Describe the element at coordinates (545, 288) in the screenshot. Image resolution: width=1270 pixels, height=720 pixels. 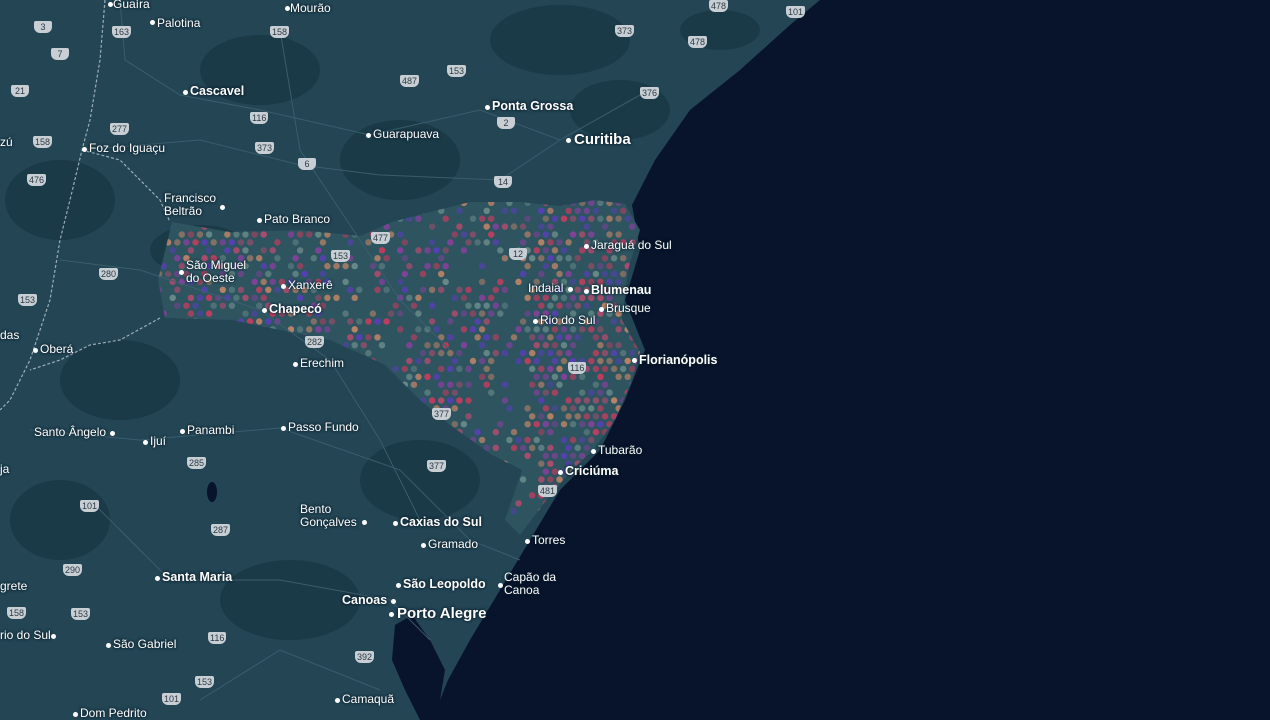
I see `city-label-indaial: Indaial` at that location.